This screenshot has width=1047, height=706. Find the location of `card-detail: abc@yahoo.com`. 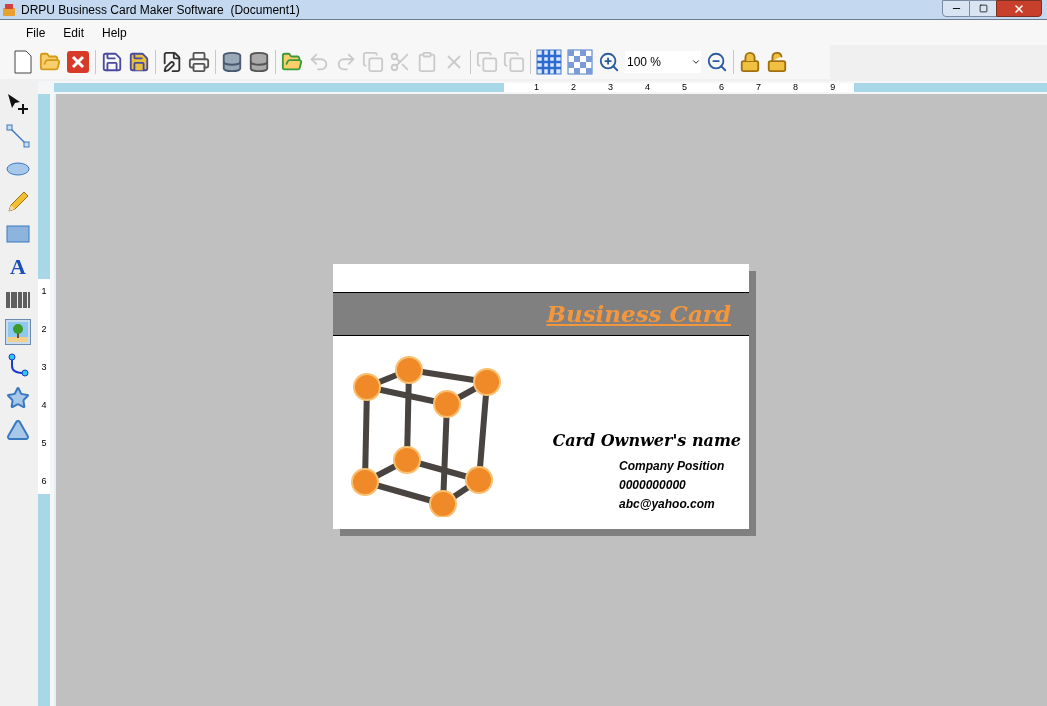

card-detail: abc@yahoo.com is located at coordinates (667, 504).